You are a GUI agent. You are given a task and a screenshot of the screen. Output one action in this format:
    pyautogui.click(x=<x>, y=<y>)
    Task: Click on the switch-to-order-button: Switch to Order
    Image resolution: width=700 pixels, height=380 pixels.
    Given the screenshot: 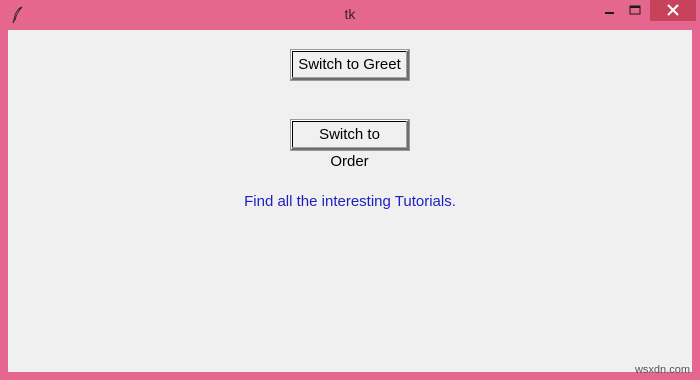 What is the action you would take?
    pyautogui.click(x=350, y=144)
    